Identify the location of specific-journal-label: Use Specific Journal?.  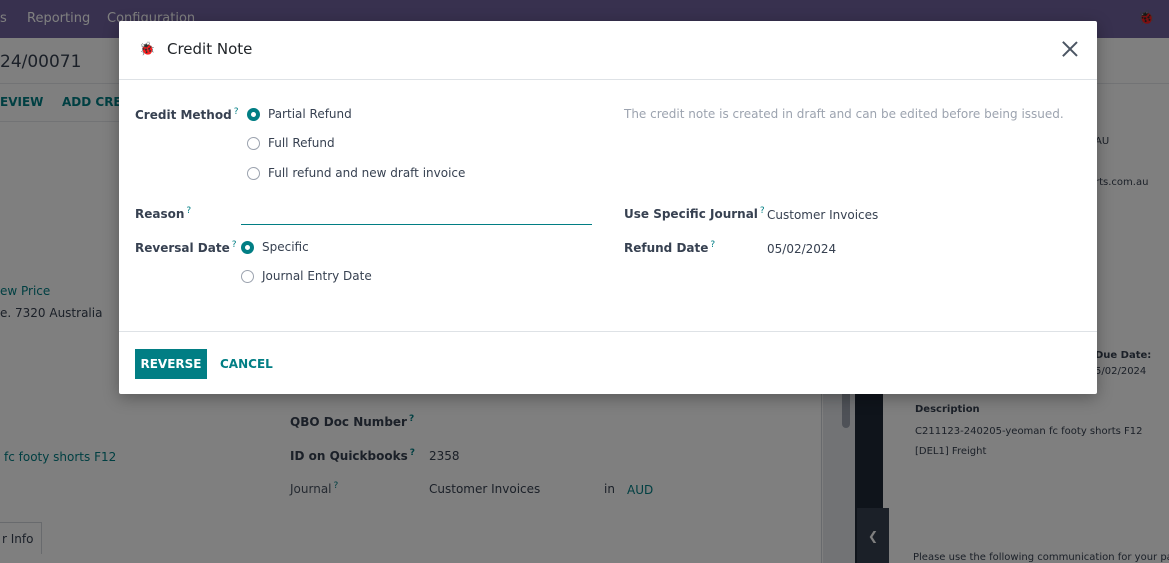
(694, 213).